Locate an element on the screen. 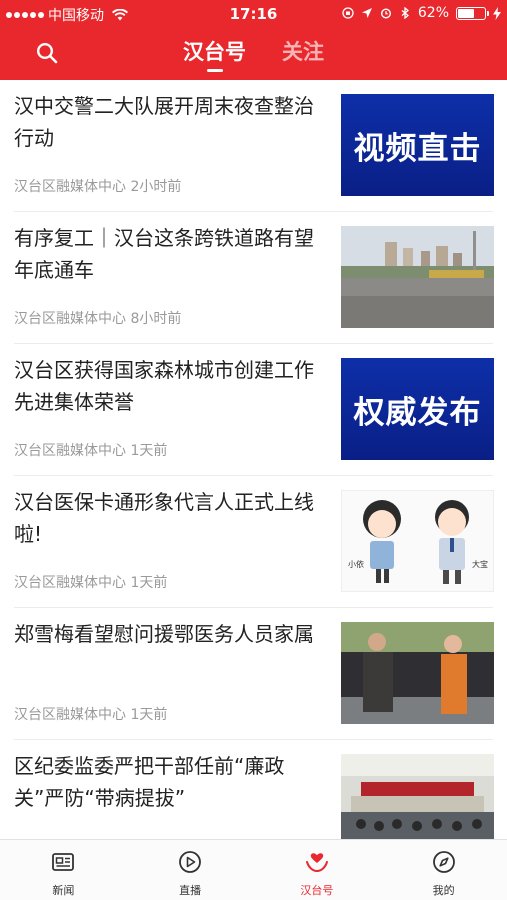 This screenshot has height=900, width=507. bottom-tab-bar: 新闻 直播 汉台号 我的 is located at coordinates (253, 869).